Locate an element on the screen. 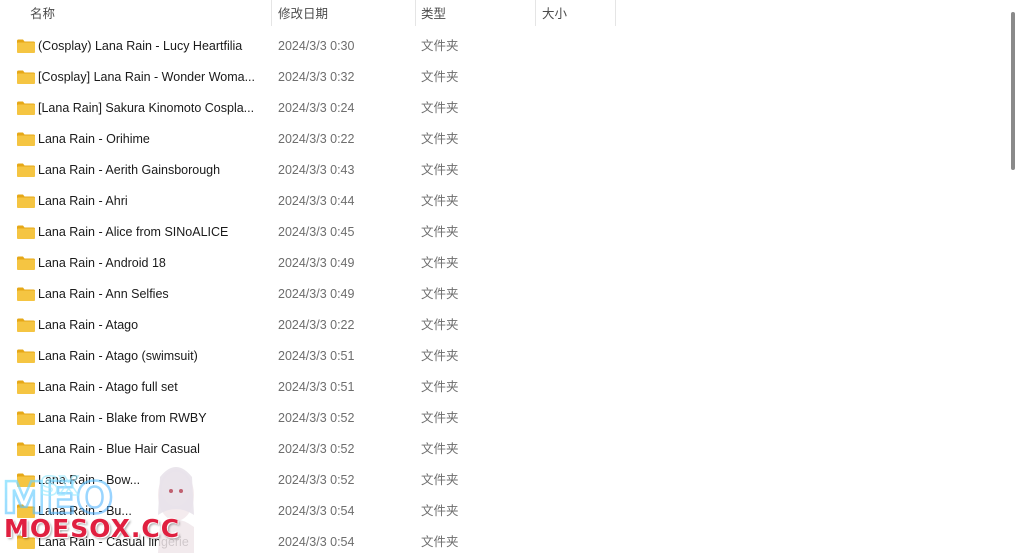  scrollbar-thumb is located at coordinates (1013, 91).